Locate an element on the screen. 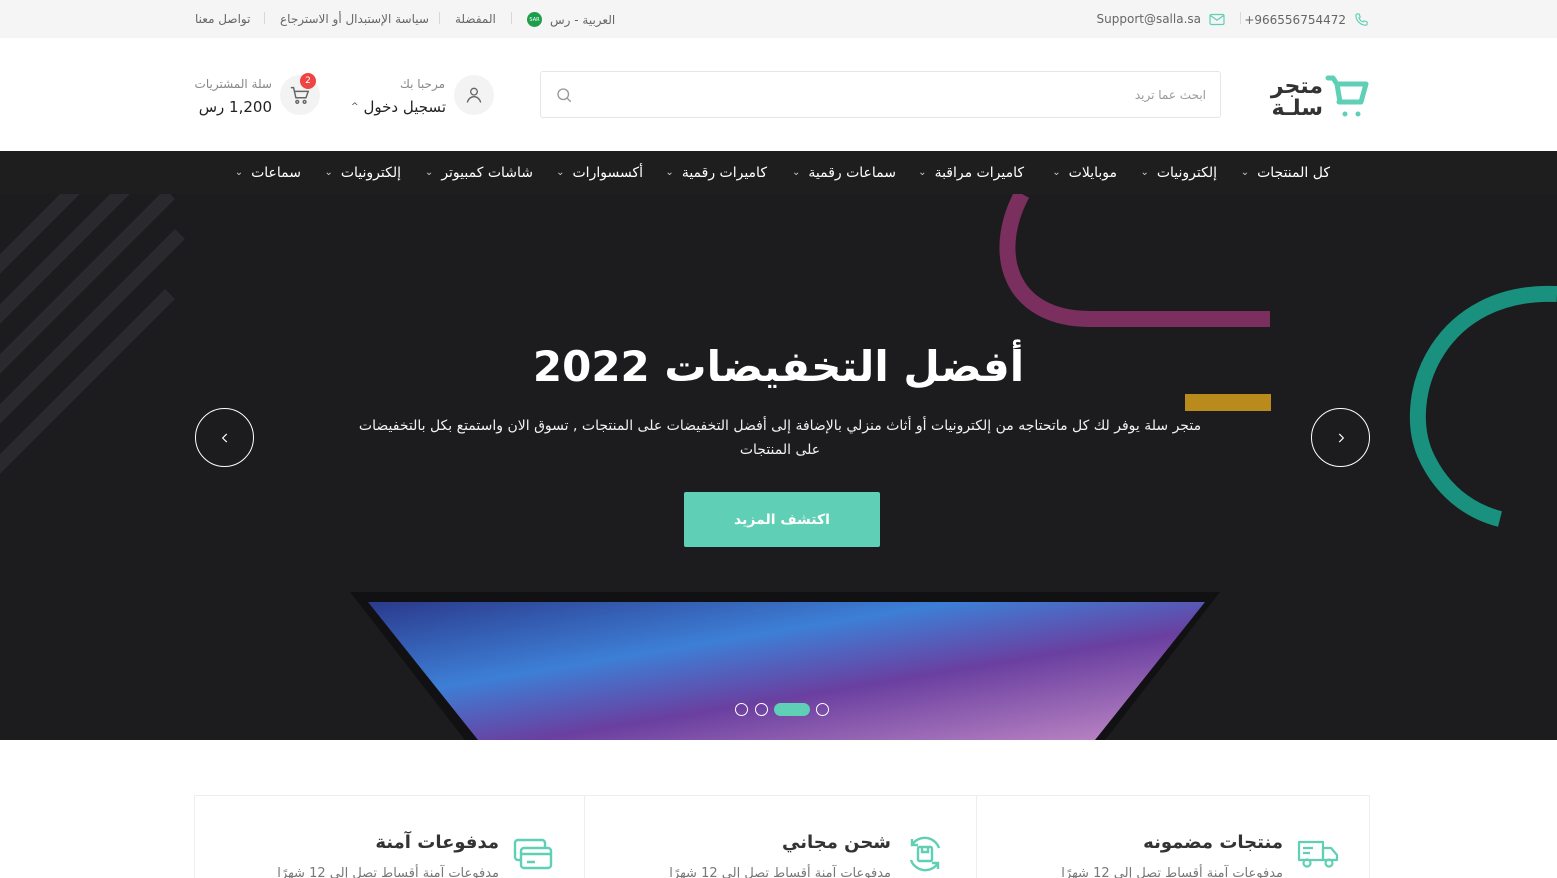  nav-item-all-products: كل المنتجات ⌄ is located at coordinates (1285, 172).